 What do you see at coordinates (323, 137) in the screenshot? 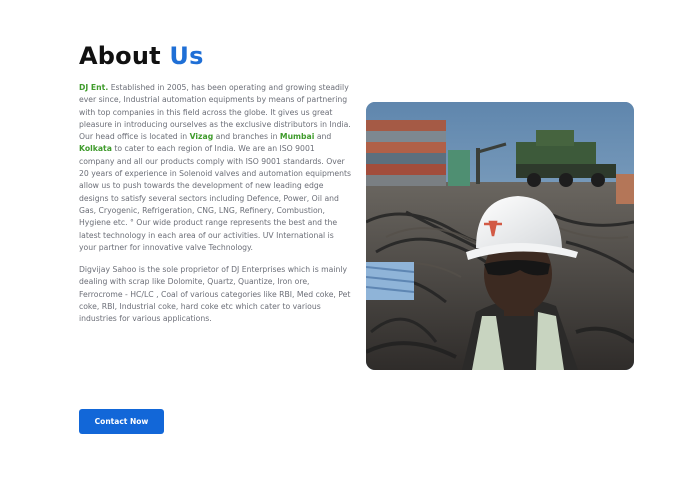
I see `intro-text-3: and` at bounding box center [323, 137].